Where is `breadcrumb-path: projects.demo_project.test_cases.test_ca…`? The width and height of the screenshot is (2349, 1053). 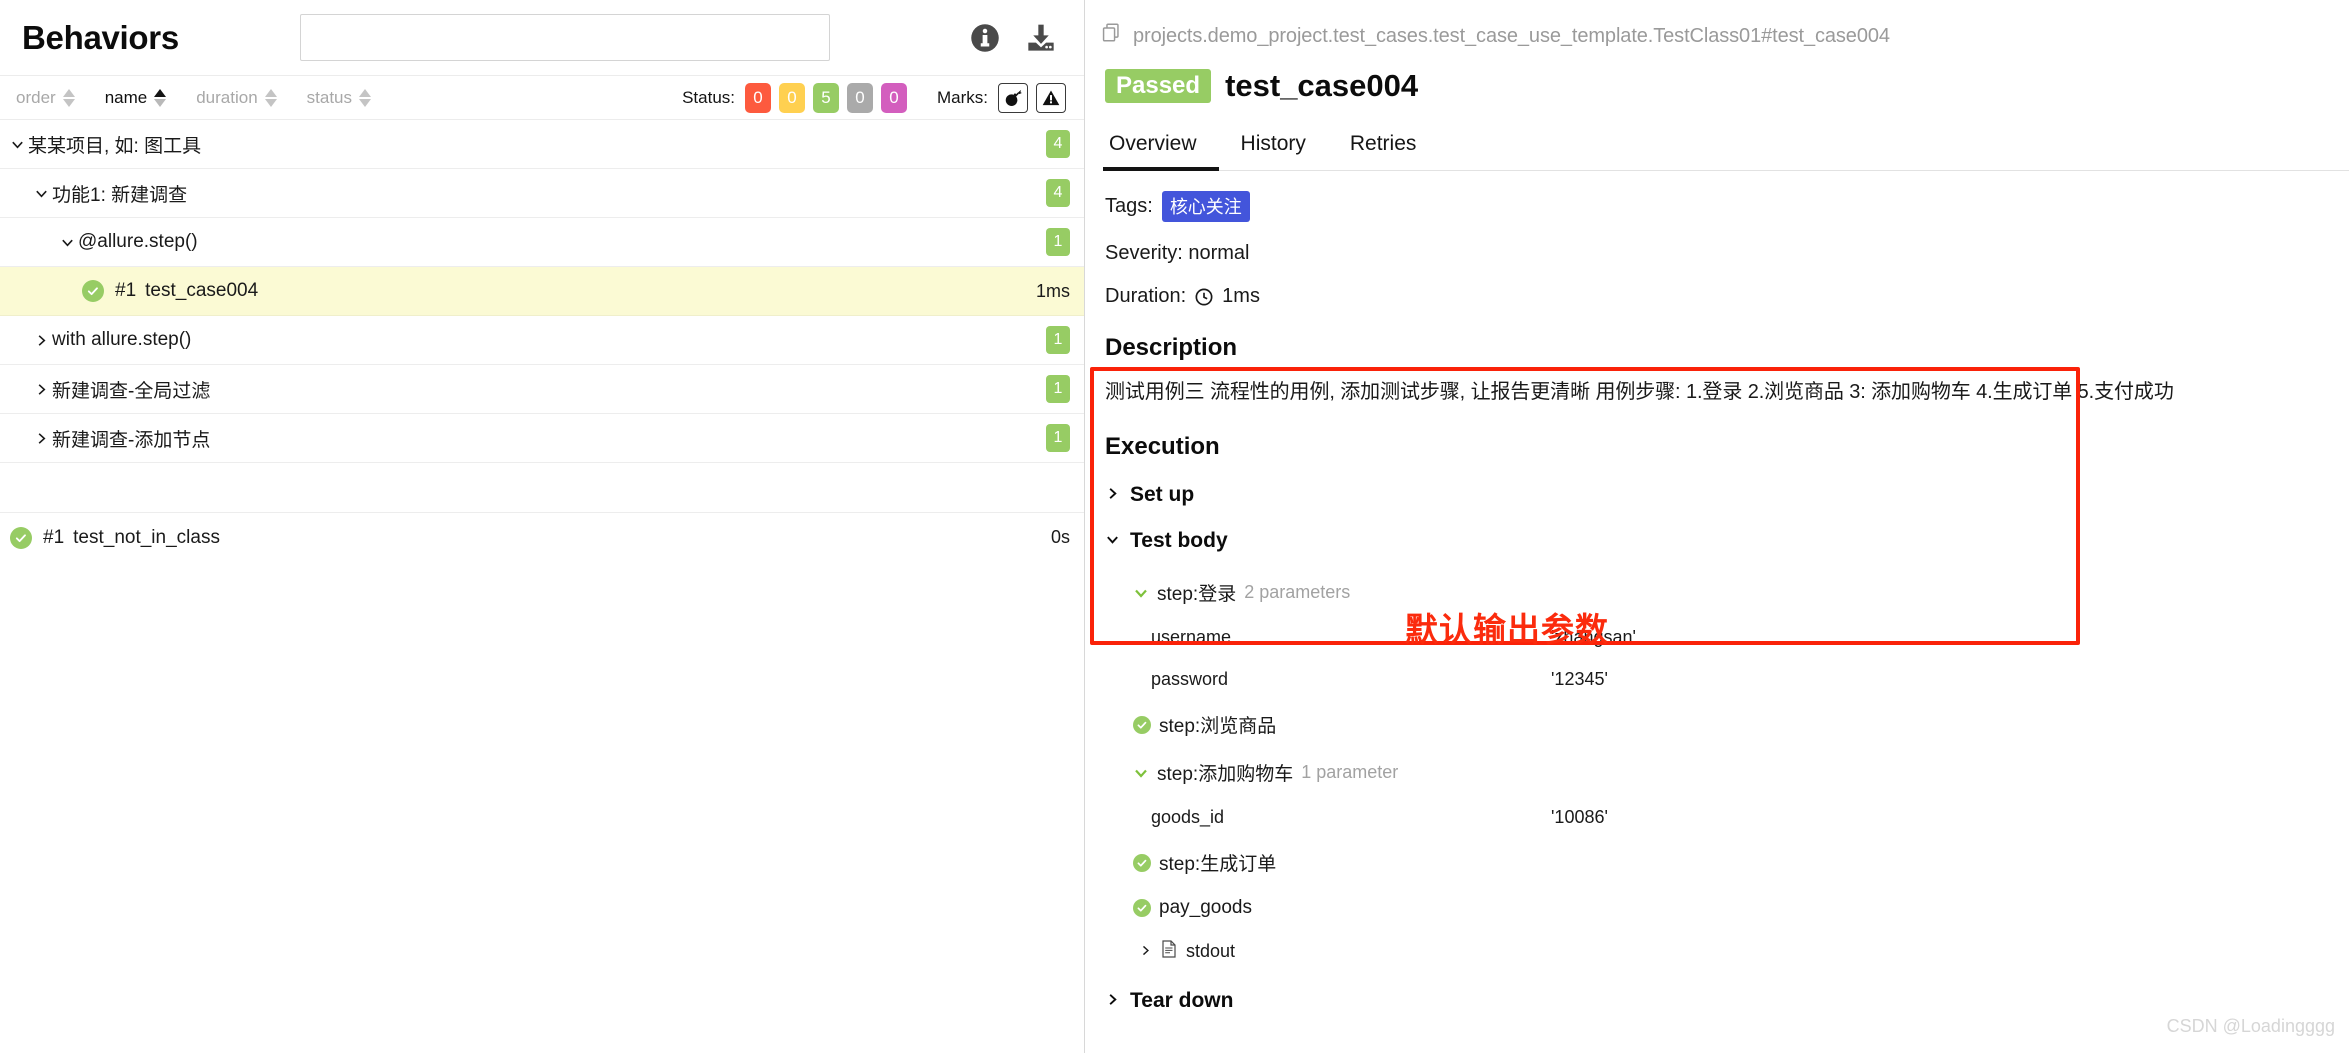
breadcrumb-path: projects.demo_project.test_cases.test_ca… is located at coordinates (1511, 36).